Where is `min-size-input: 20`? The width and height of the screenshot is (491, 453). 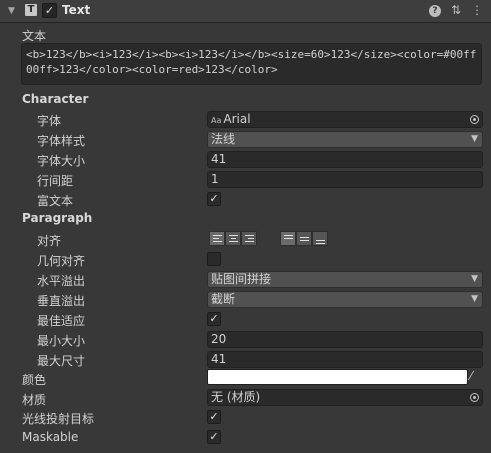 min-size-input: 20 is located at coordinates (345, 339).